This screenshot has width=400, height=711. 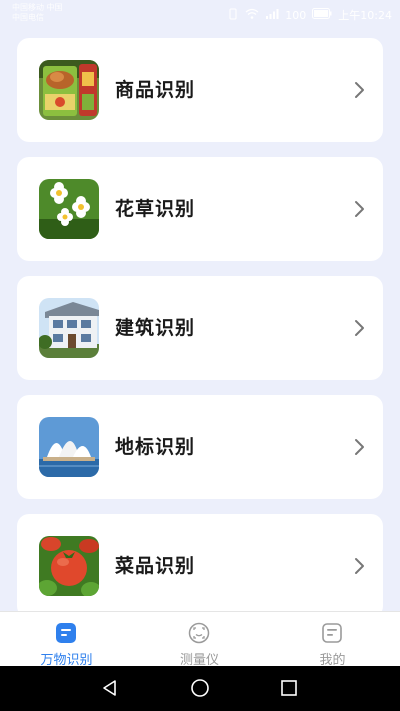 I want to click on card-label: 商品识别, so click(x=155, y=90).